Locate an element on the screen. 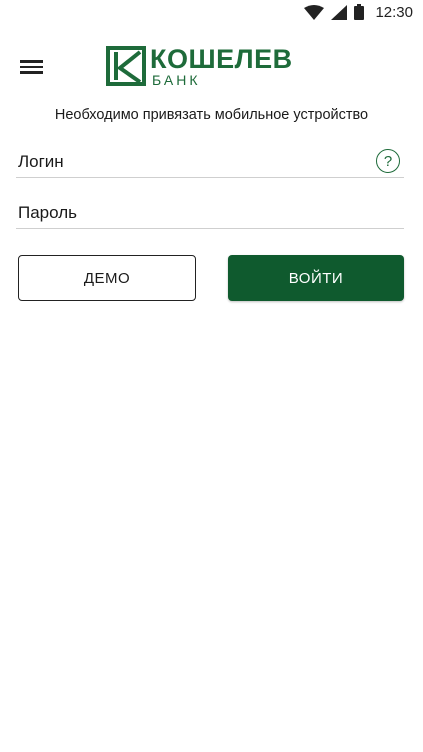 Image resolution: width=423 pixels, height=752 pixels. bank-logo: КОШЕЛЕВ БАНК is located at coordinates (199, 67).